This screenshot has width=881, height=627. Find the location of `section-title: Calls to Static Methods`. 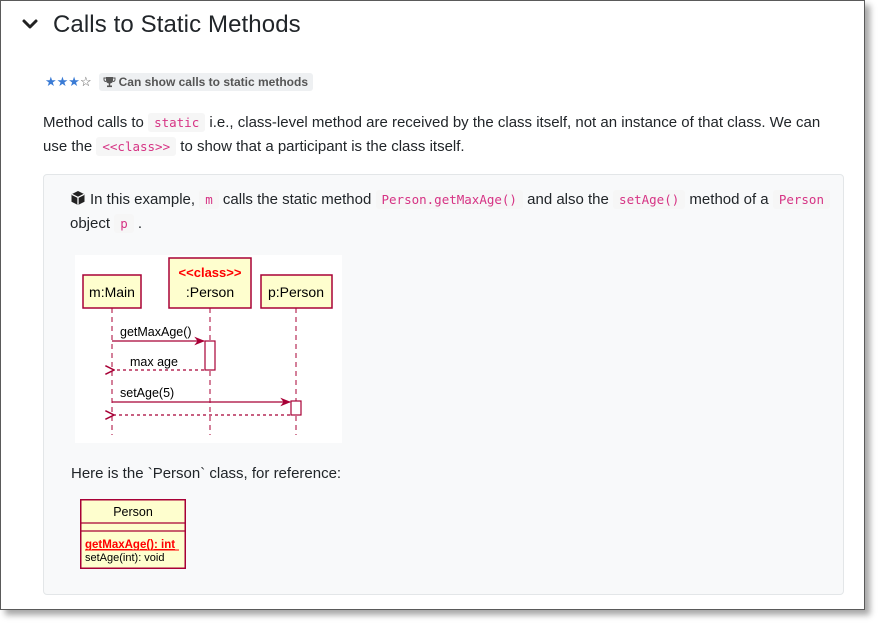

section-title: Calls to Static Methods is located at coordinates (177, 24).